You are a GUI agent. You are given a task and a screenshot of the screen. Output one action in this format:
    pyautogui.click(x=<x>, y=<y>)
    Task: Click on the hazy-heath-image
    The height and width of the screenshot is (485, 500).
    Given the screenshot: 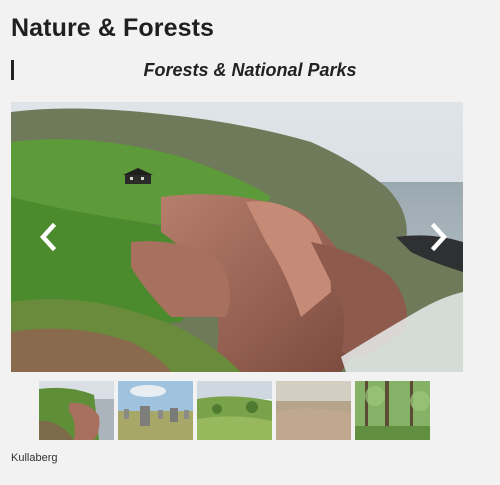 What is the action you would take?
    pyautogui.click(x=313, y=410)
    